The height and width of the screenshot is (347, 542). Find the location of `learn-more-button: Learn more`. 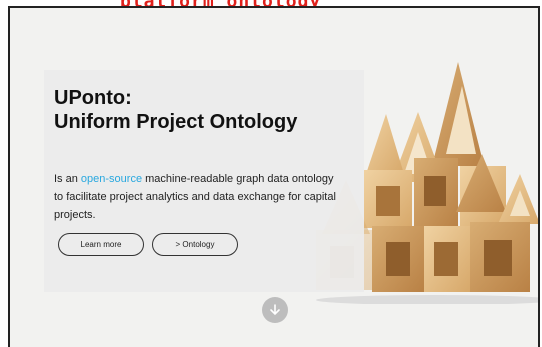

learn-more-button: Learn more is located at coordinates (101, 244).